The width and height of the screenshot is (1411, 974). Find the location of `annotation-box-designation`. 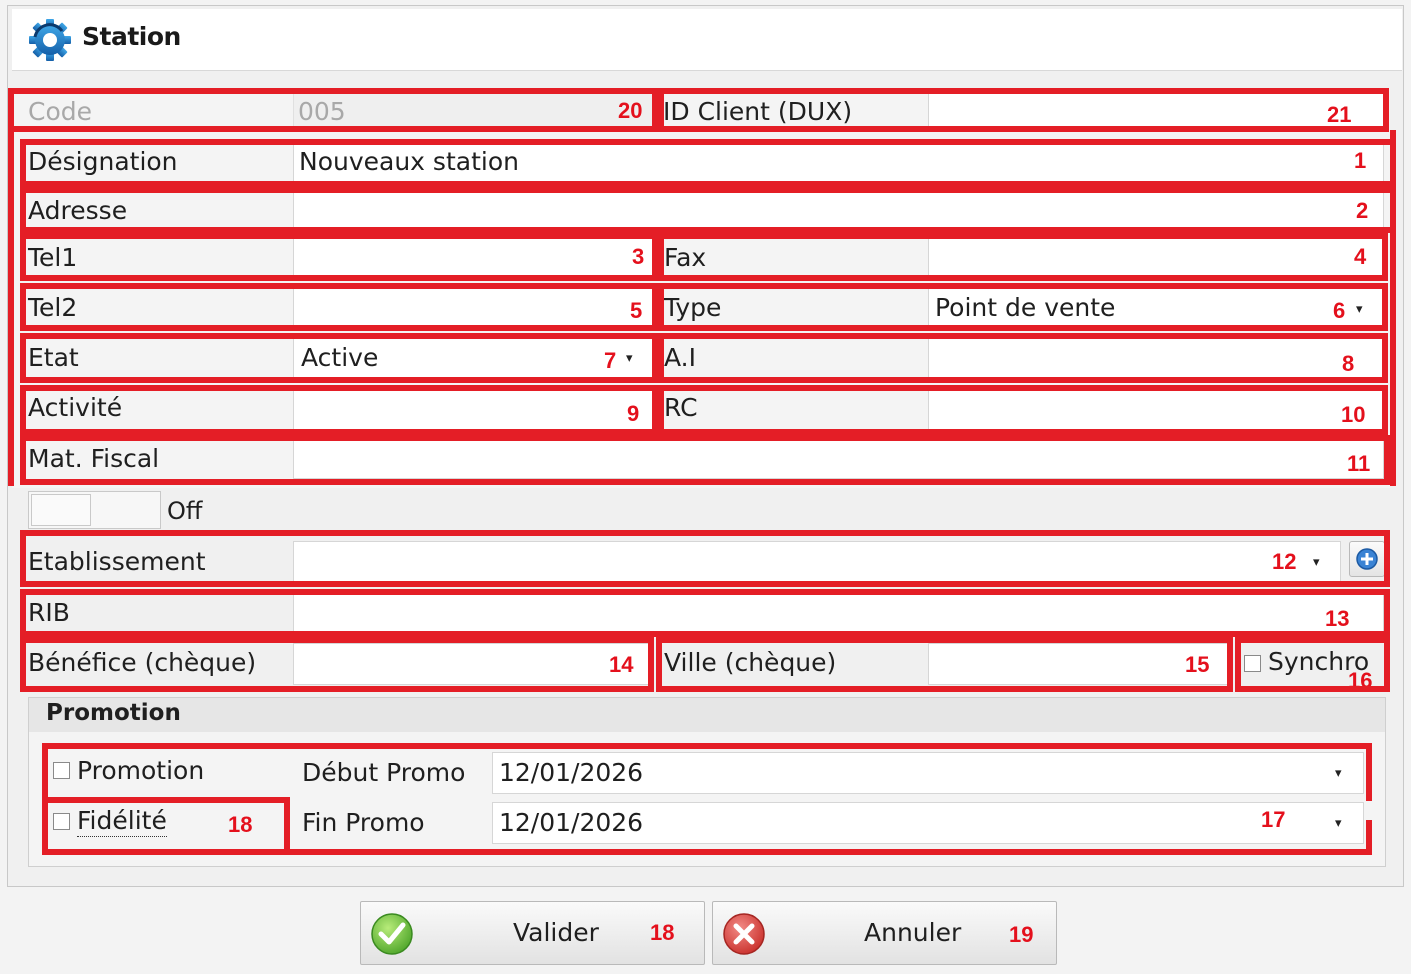

annotation-box-designation is located at coordinates (708, 163).